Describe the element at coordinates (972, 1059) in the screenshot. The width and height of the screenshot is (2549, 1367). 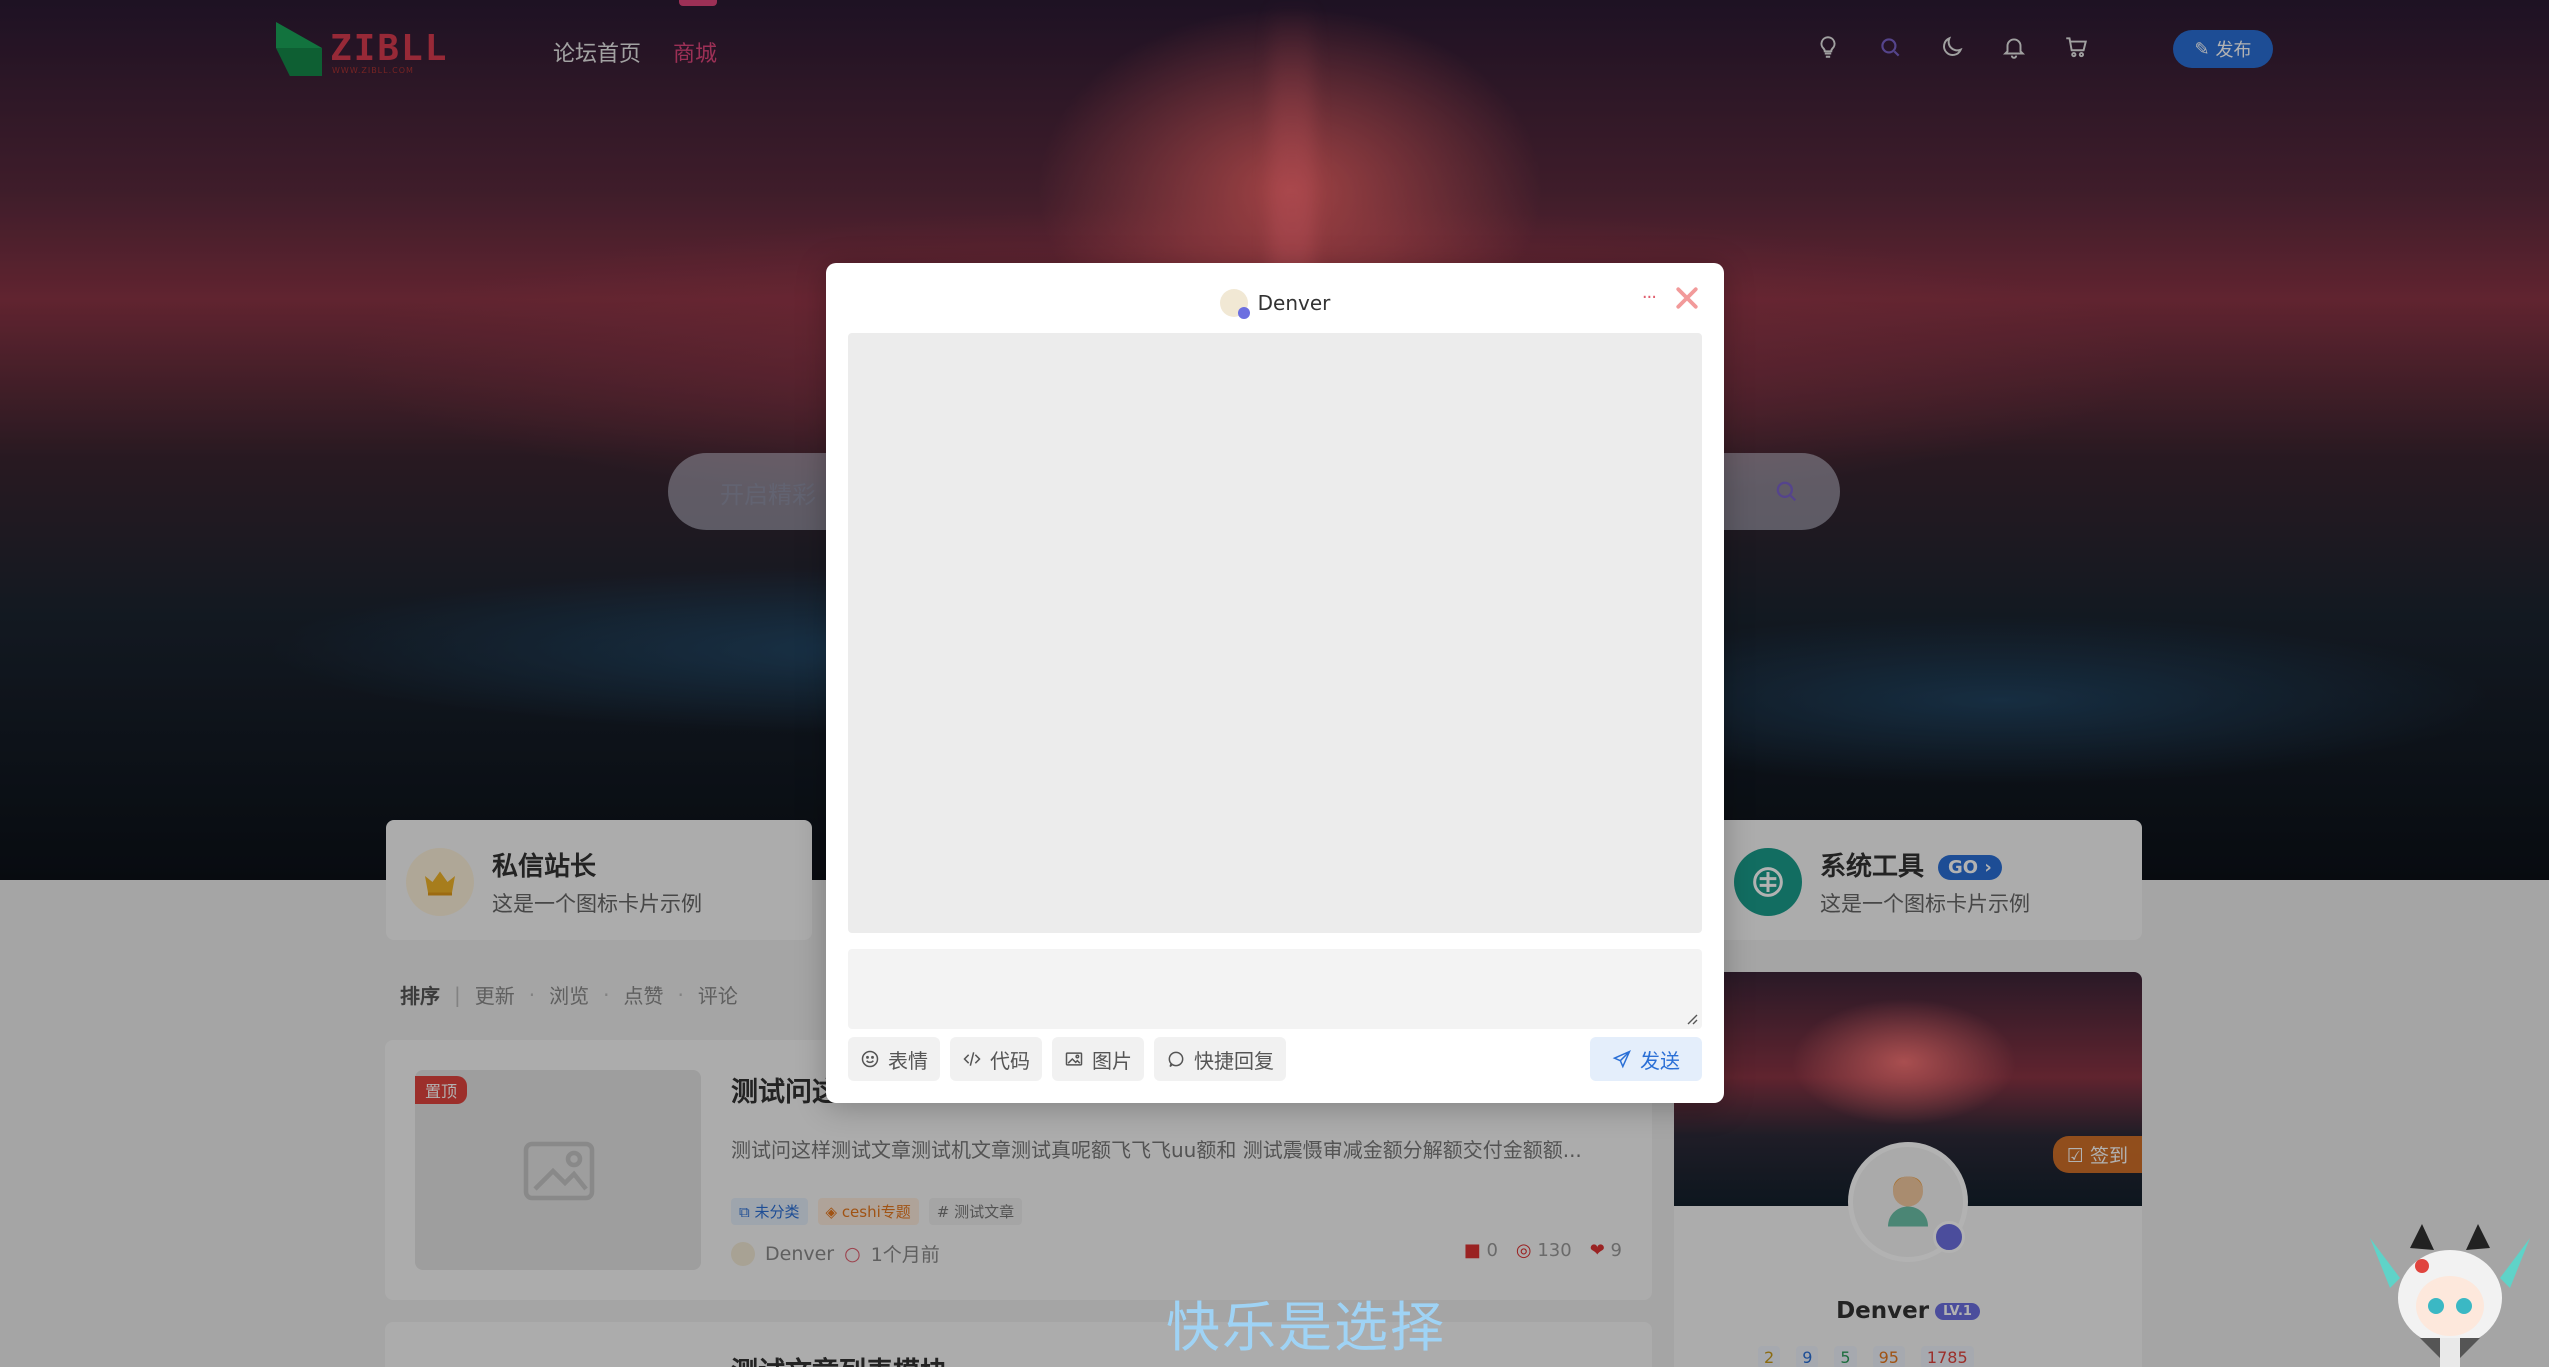
I see `code-icon` at that location.